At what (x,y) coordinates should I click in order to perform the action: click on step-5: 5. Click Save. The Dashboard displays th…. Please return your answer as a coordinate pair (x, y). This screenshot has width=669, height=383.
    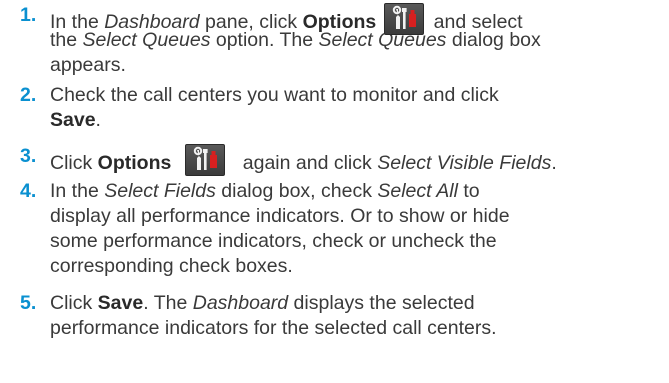
    Looking at the image, I should click on (334, 316).